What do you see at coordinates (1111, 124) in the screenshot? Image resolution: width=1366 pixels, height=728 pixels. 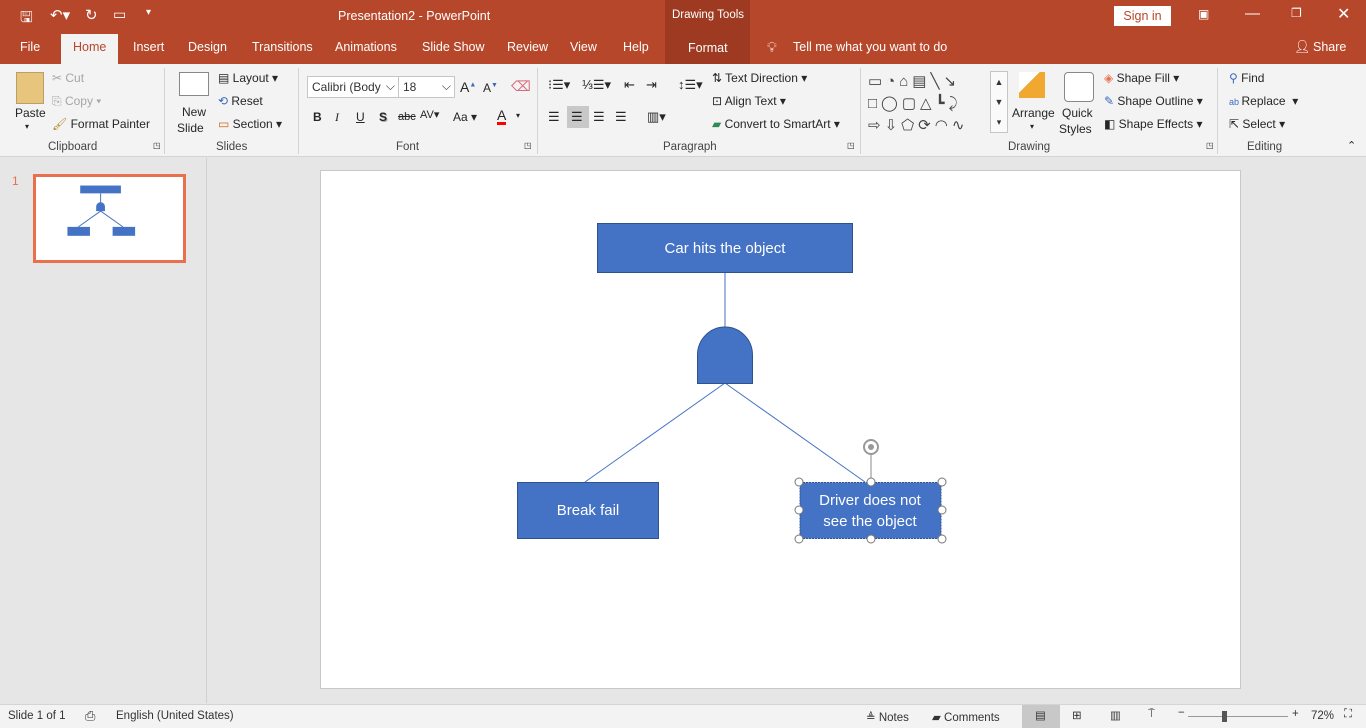 I see `shape-effects-icon: ◧` at bounding box center [1111, 124].